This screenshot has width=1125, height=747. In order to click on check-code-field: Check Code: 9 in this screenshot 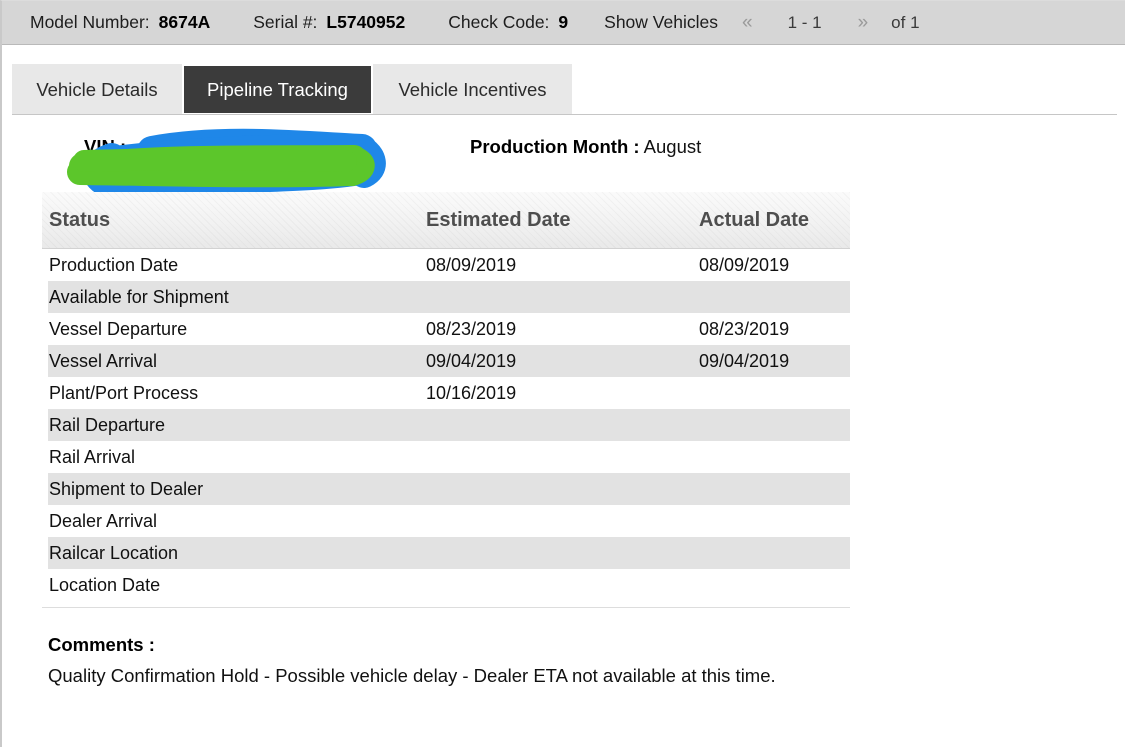, I will do `click(508, 22)`.